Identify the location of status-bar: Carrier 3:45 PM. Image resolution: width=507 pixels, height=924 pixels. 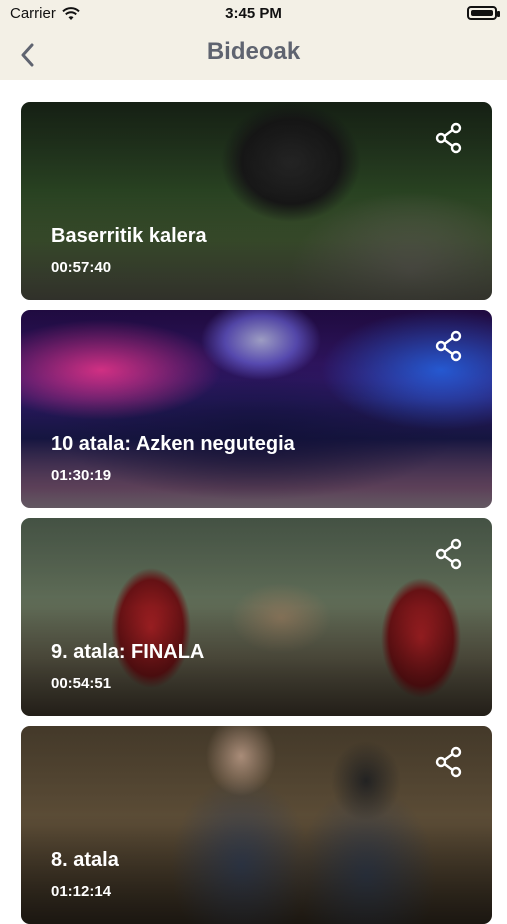
(253, 14).